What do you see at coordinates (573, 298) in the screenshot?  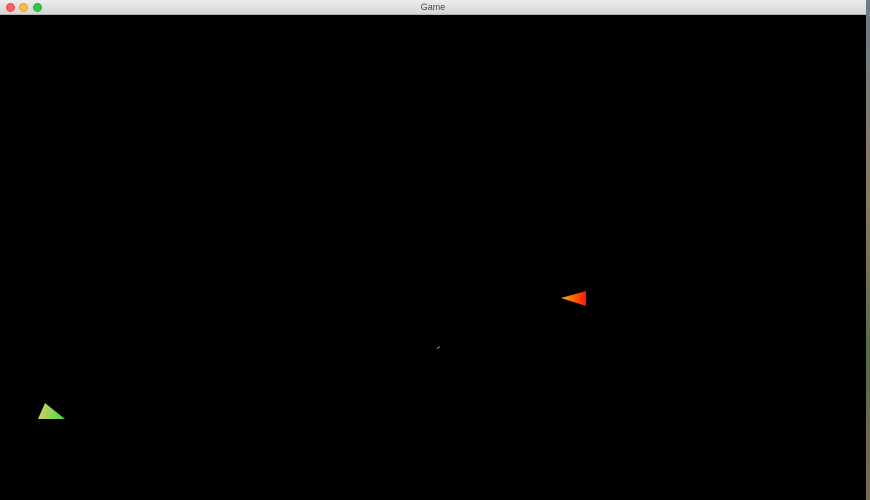 I see `enemy-ship` at bounding box center [573, 298].